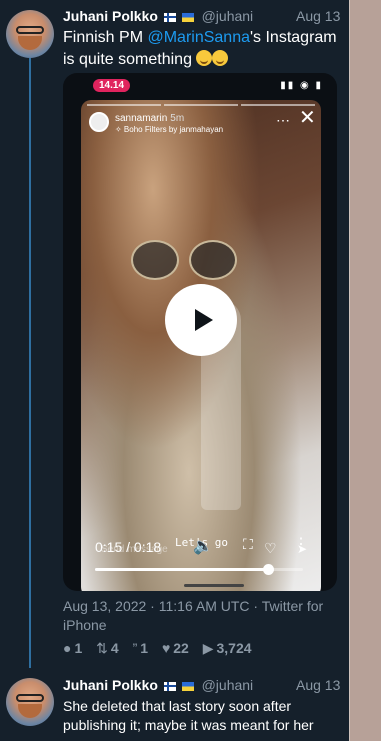 This screenshot has height=741, width=381. Describe the element at coordinates (208, 648) in the screenshot. I see `views-play-icon: ▶` at that location.